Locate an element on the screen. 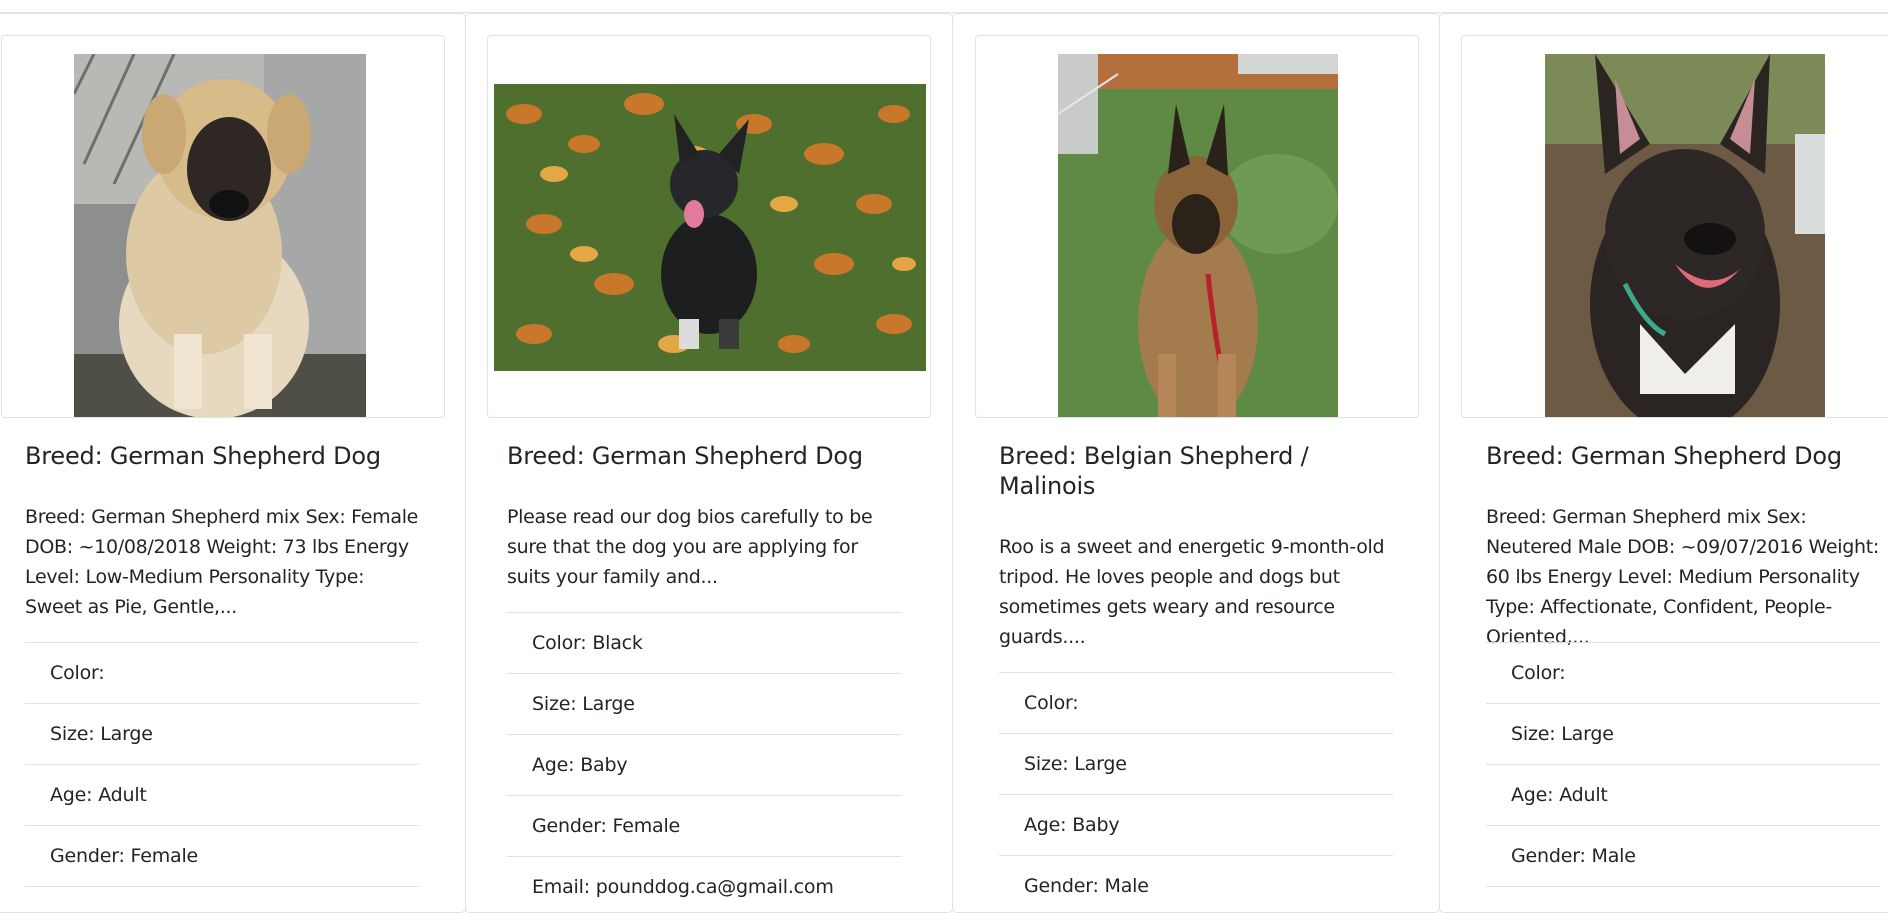 Image resolution: width=1888 pixels, height=913 pixels. email-detail: Email: pounddog.ca@gmail.com is located at coordinates (704, 884).